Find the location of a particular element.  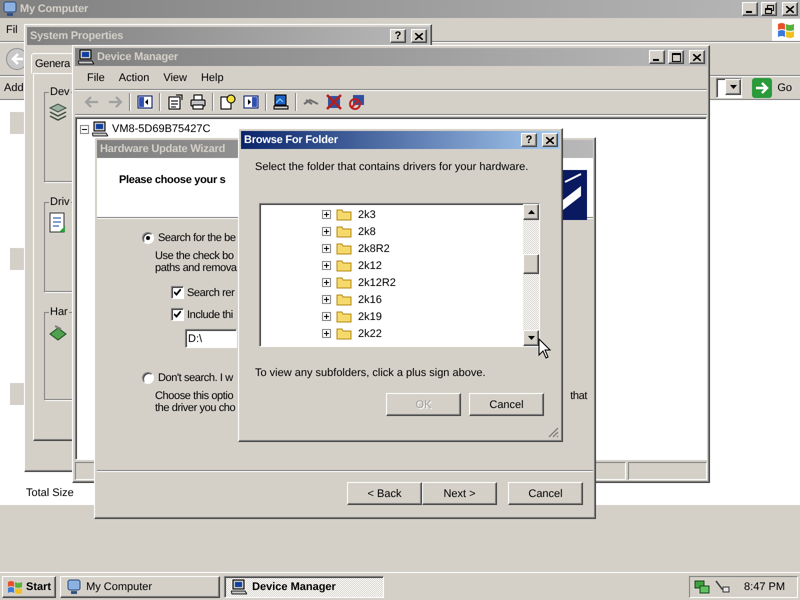

start-button: Start is located at coordinates (29, 587).